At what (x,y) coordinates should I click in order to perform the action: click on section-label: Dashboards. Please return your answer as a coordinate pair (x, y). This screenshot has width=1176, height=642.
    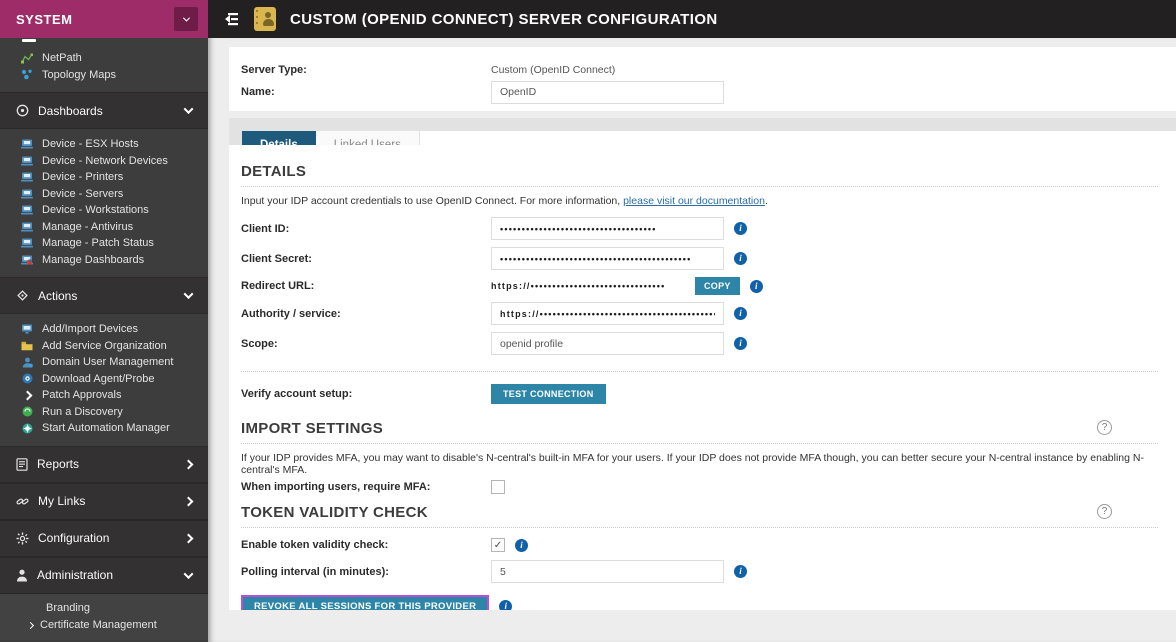
    Looking at the image, I should click on (70, 110).